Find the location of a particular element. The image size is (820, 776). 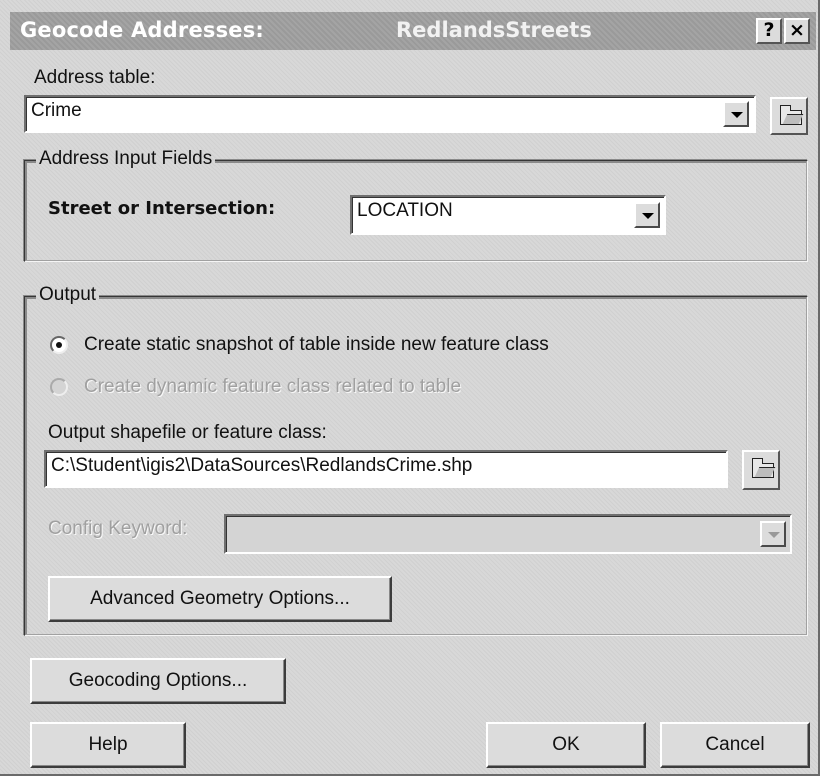

title-bar: Geocode Addresses: RedlandsStreets ? × is located at coordinates (413, 31).